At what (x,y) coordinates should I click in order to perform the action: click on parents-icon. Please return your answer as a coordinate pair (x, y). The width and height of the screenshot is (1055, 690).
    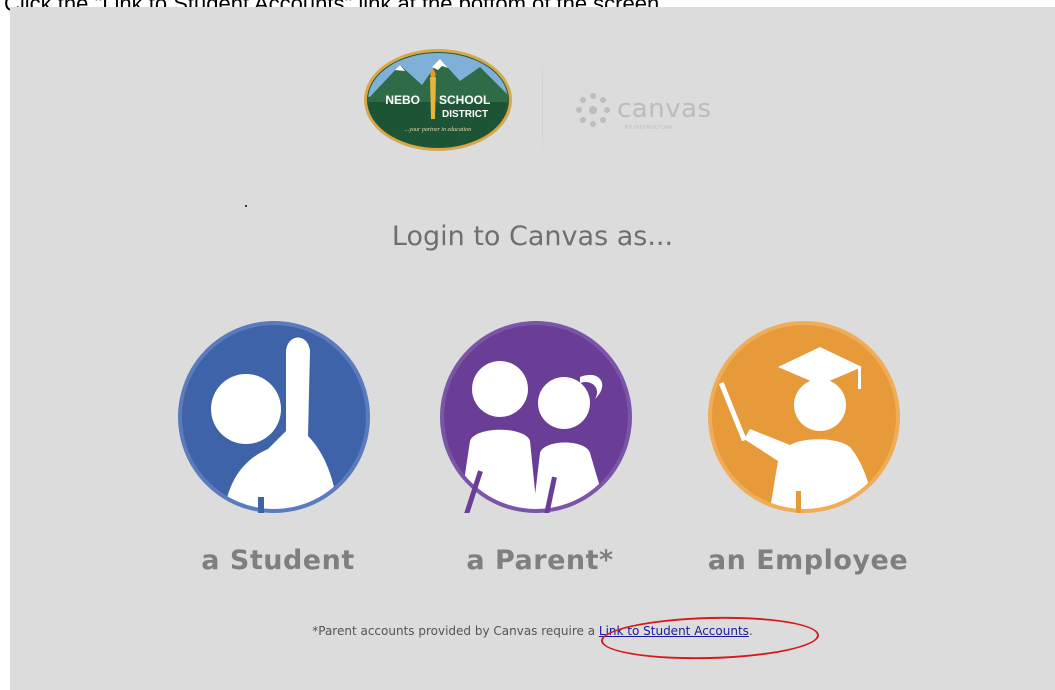
    Looking at the image, I should click on (536, 417).